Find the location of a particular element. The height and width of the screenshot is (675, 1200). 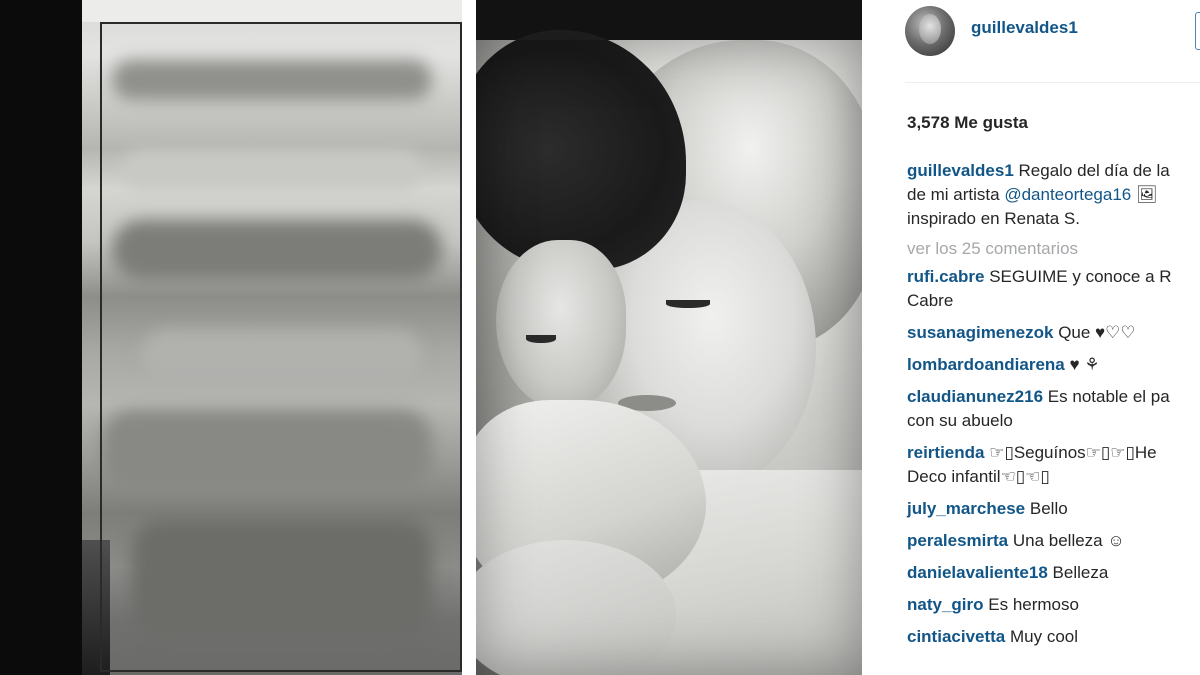

follow-button is located at coordinates (1197, 31).